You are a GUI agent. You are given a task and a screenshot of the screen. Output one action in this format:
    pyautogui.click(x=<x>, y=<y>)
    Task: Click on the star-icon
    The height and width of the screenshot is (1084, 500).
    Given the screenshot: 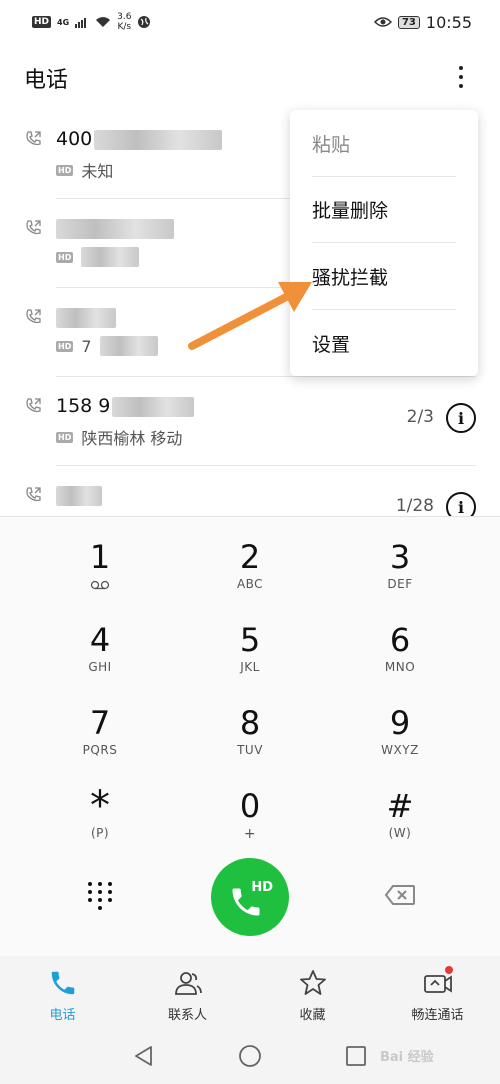 What is the action you would take?
    pyautogui.click(x=312, y=982)
    